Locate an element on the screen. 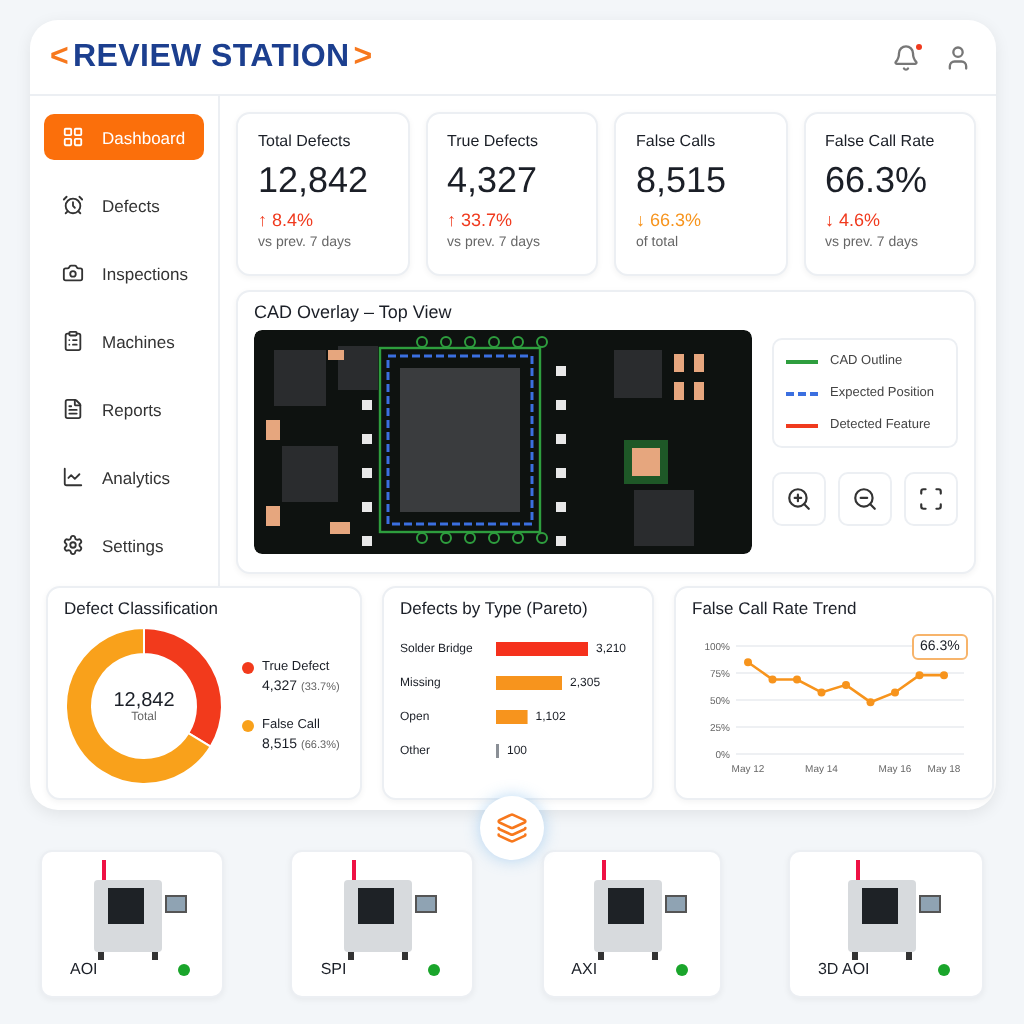  kpi-title: False Call Rate is located at coordinates (881, 141).